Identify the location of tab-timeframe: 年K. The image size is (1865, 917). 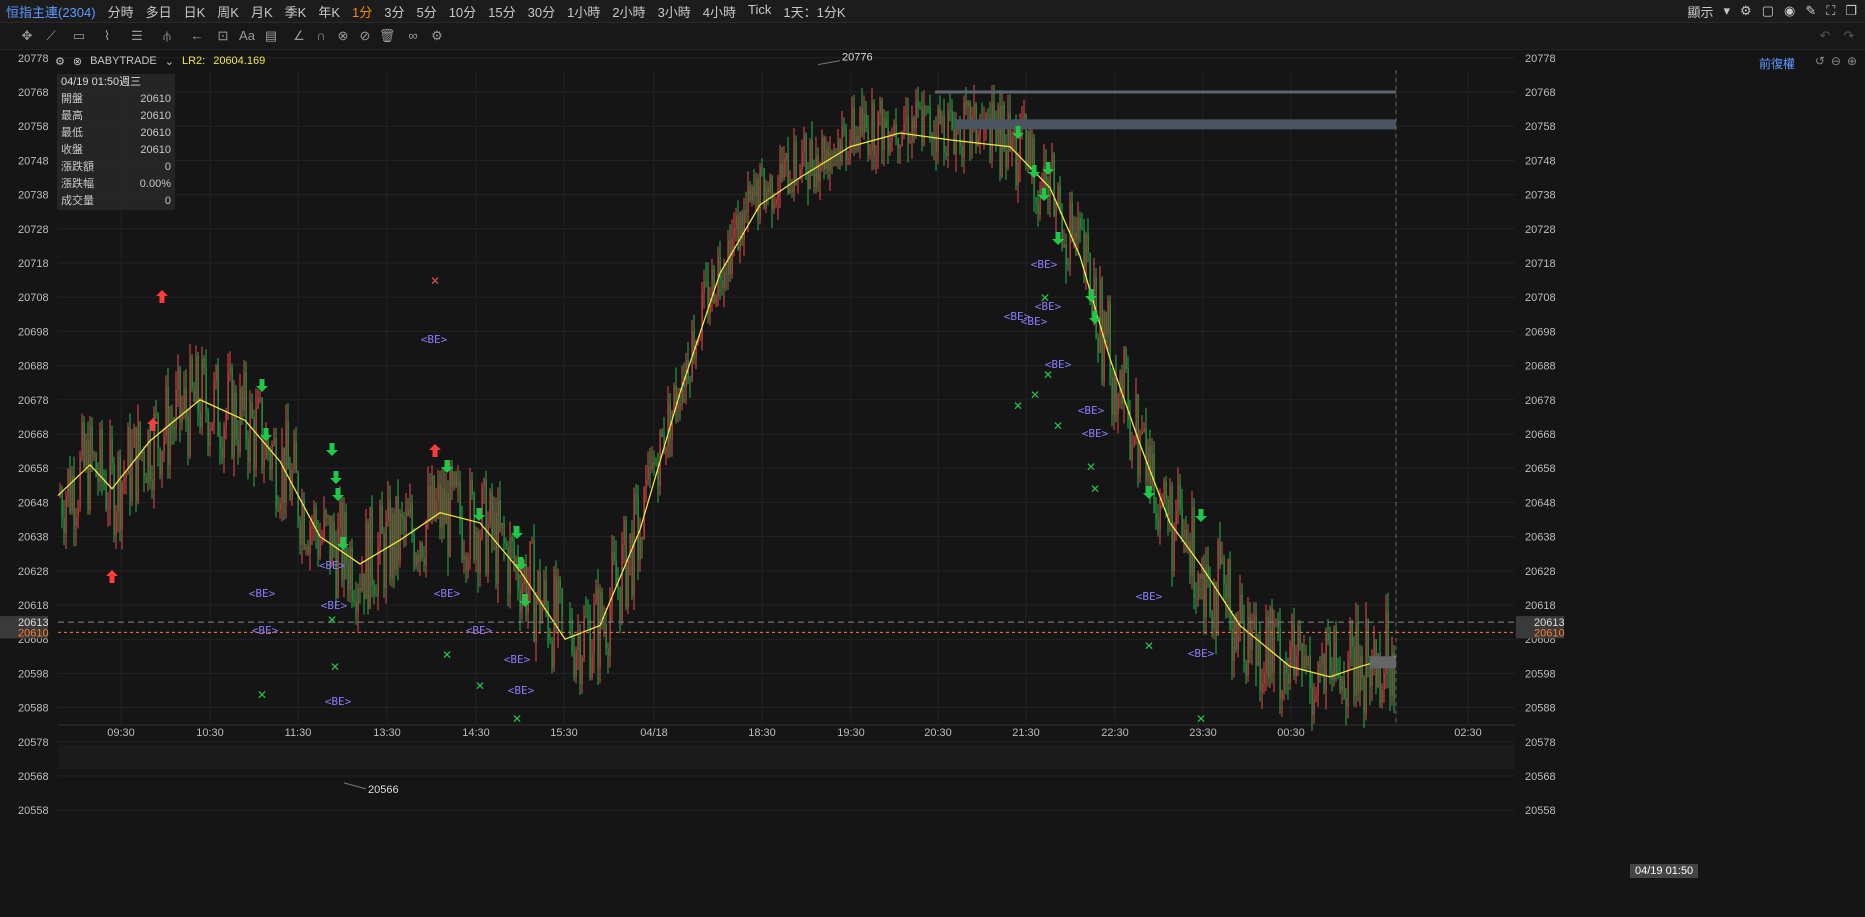
(329, 11).